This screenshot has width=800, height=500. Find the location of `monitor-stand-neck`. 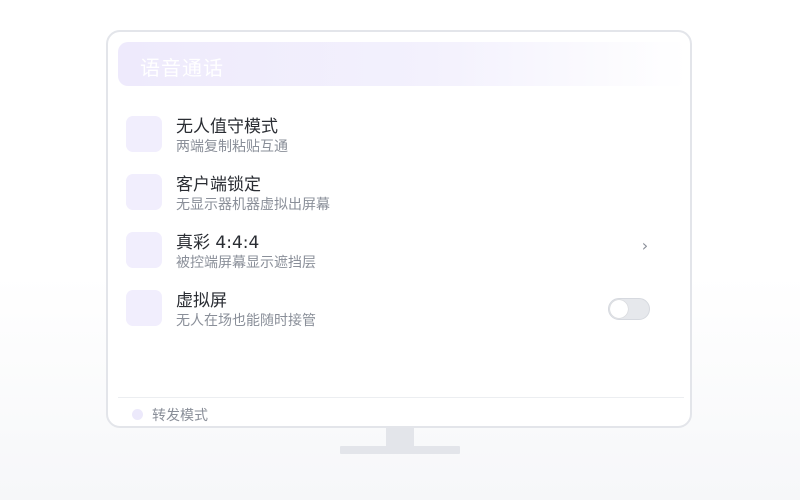

monitor-stand-neck is located at coordinates (400, 437).